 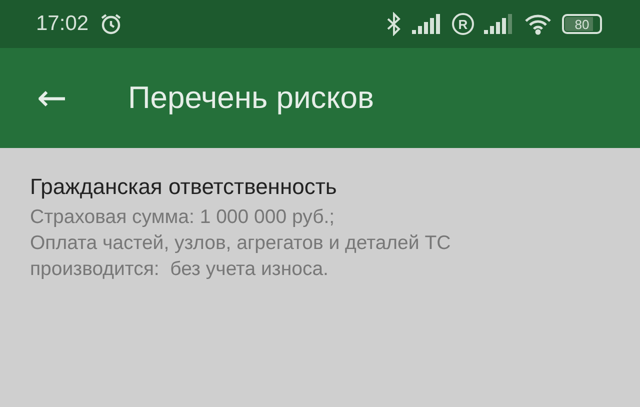 What do you see at coordinates (538, 24) in the screenshot?
I see `wifi-icon` at bounding box center [538, 24].